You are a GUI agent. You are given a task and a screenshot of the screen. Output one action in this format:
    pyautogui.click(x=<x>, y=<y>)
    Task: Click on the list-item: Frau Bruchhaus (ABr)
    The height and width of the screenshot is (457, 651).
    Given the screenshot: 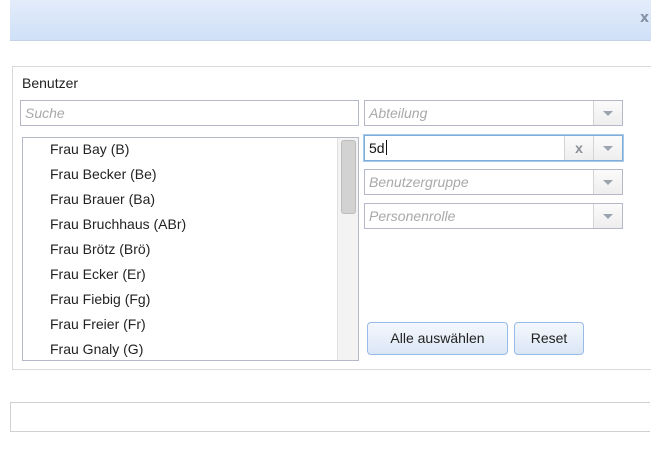 What is the action you would take?
    pyautogui.click(x=118, y=224)
    